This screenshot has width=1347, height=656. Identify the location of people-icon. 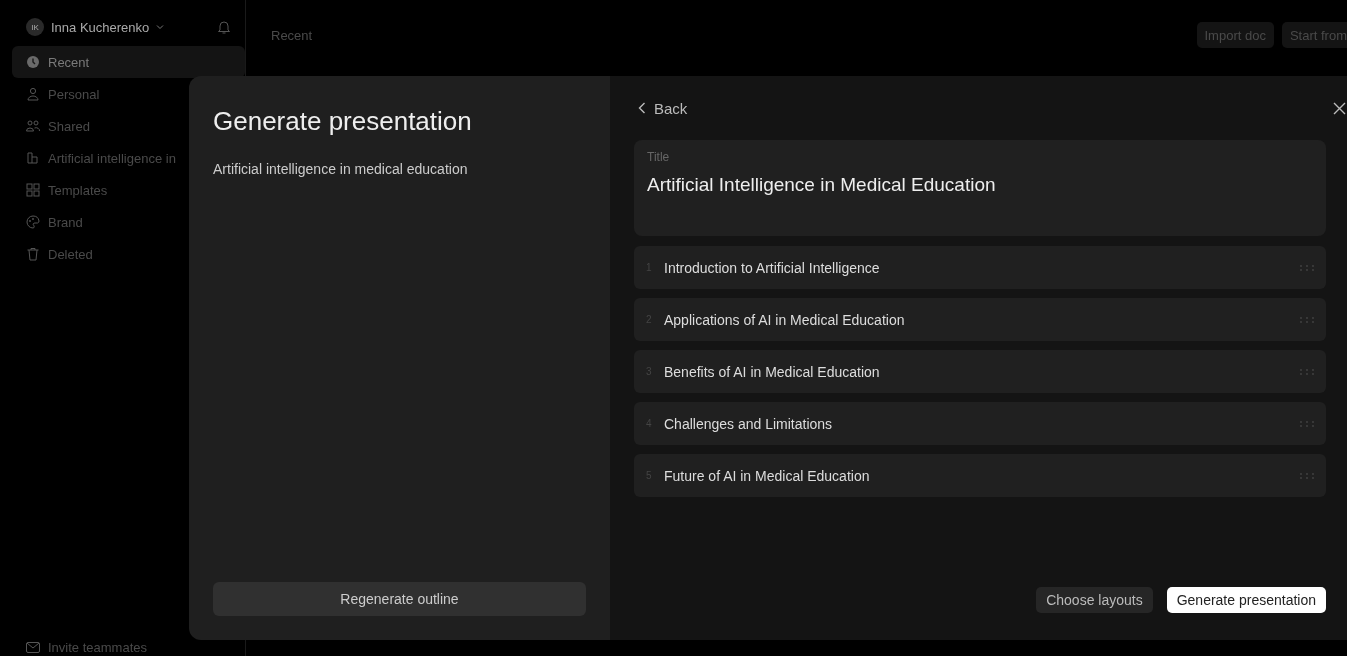
(33, 126).